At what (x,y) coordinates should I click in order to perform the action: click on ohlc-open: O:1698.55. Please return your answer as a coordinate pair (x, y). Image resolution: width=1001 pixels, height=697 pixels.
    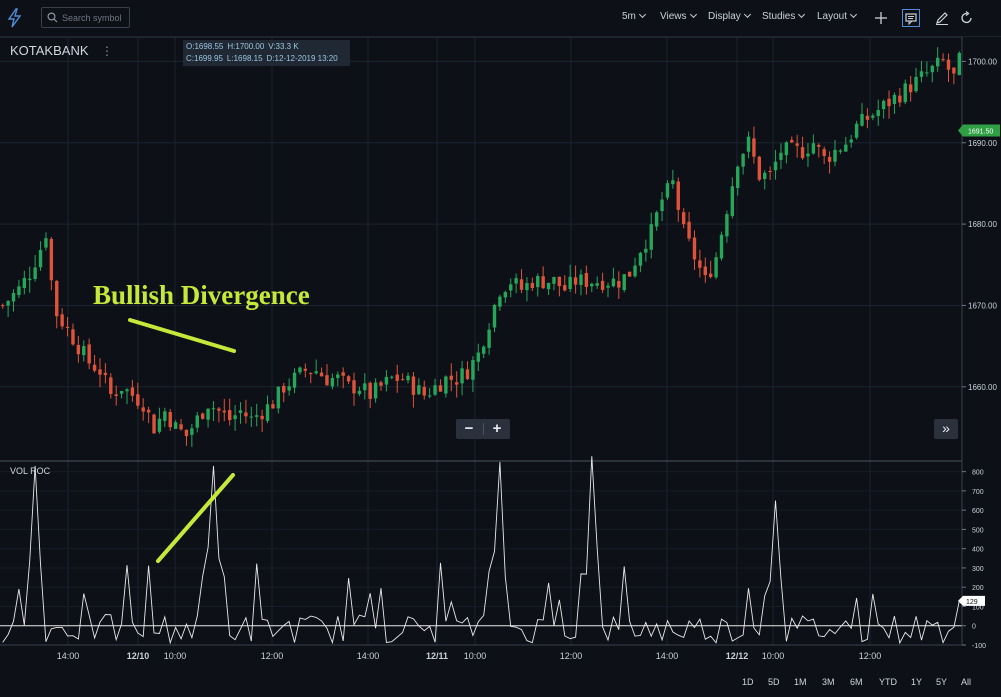
    Looking at the image, I should click on (205, 46).